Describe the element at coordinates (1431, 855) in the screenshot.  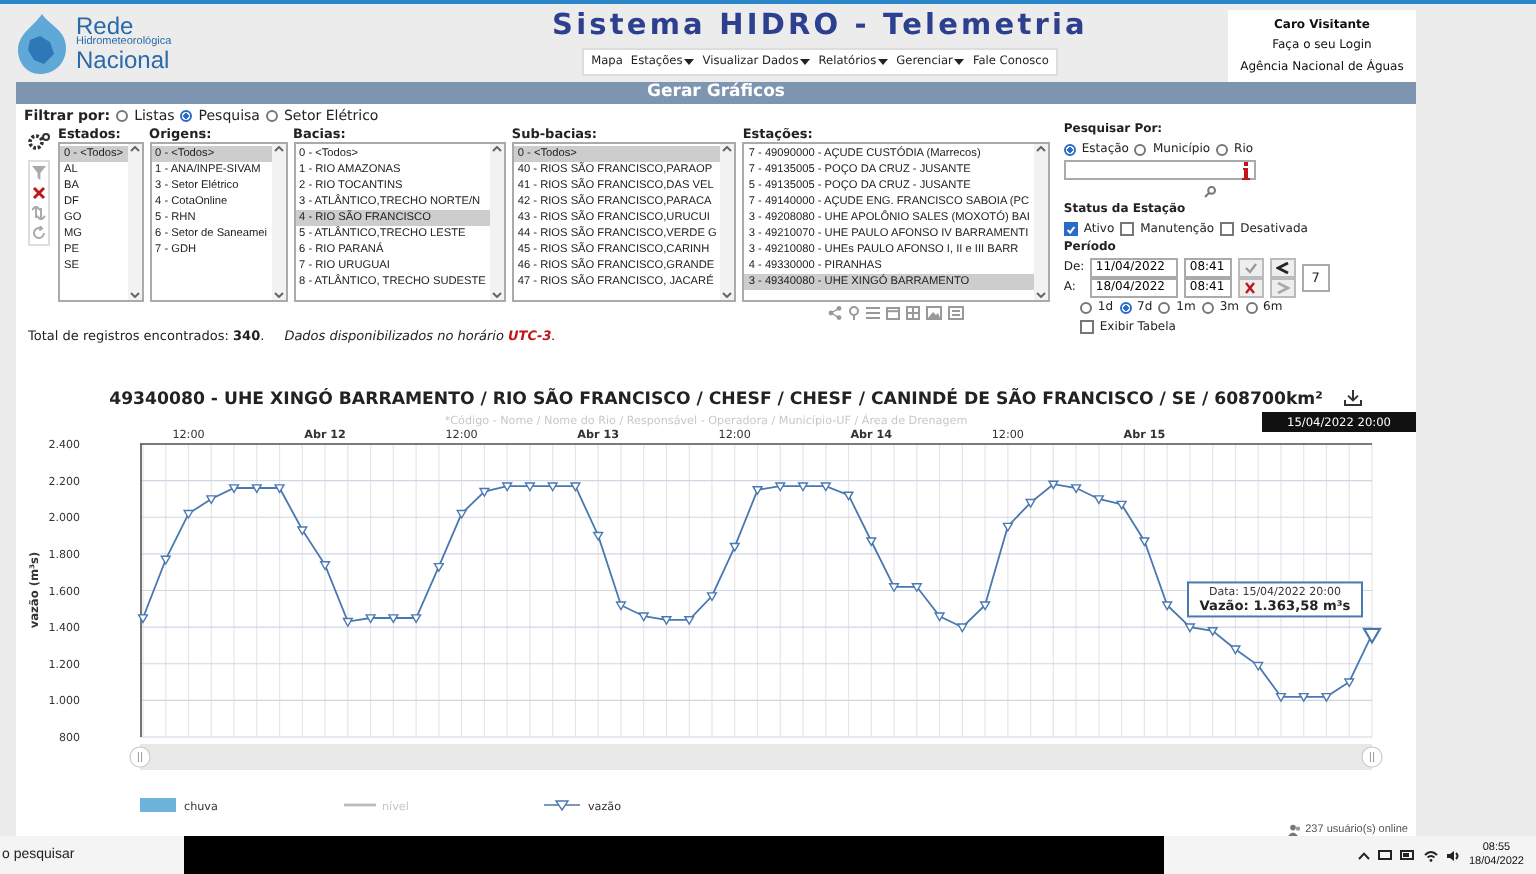
I see `wifi-icon` at that location.